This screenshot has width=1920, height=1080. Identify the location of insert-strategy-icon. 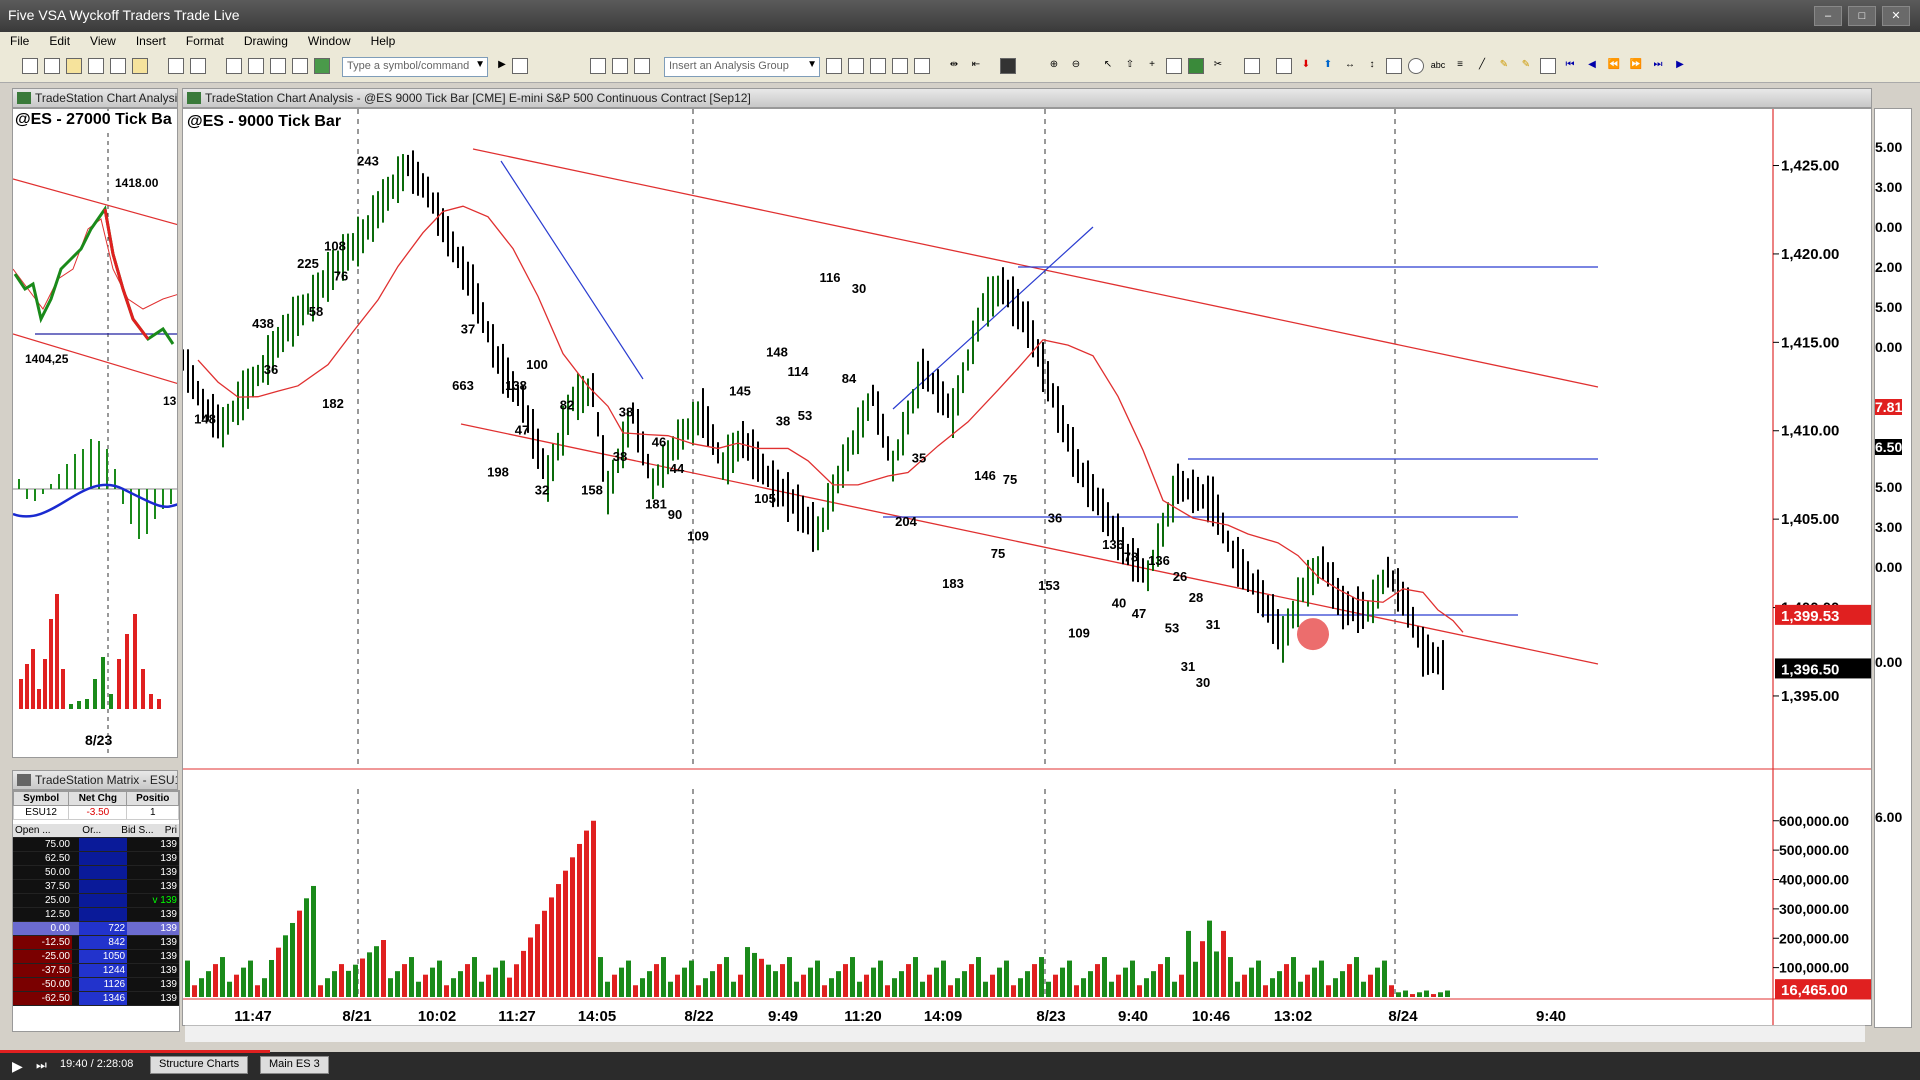
(856, 66).